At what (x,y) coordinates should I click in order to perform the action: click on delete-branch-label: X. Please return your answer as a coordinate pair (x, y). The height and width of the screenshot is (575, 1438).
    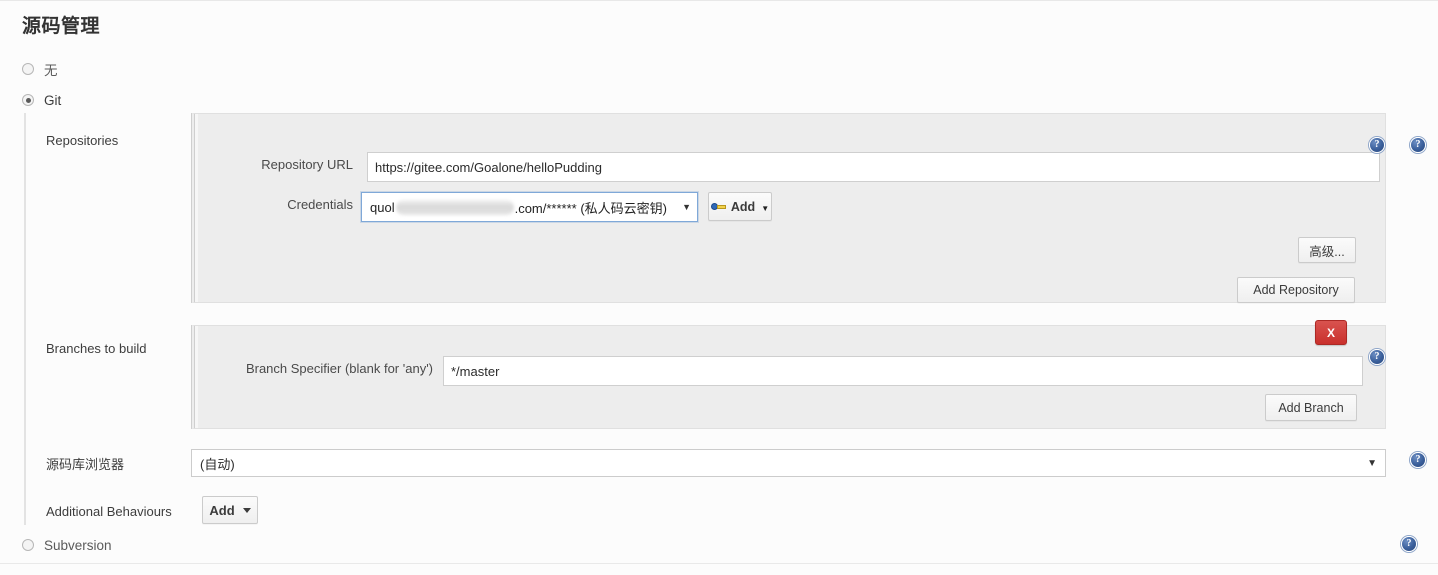
    Looking at the image, I should click on (1330, 332).